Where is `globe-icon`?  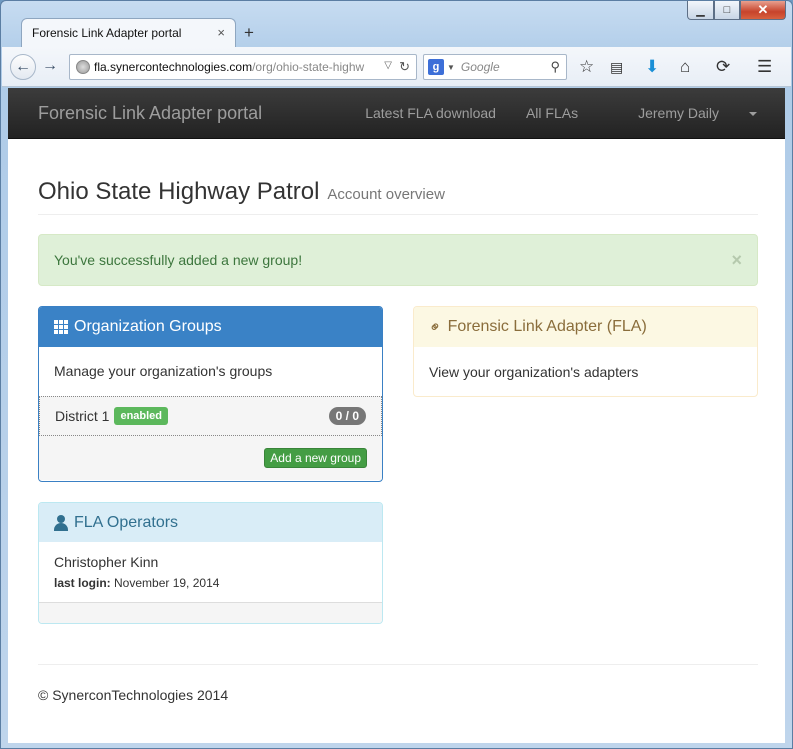
globe-icon is located at coordinates (83, 67).